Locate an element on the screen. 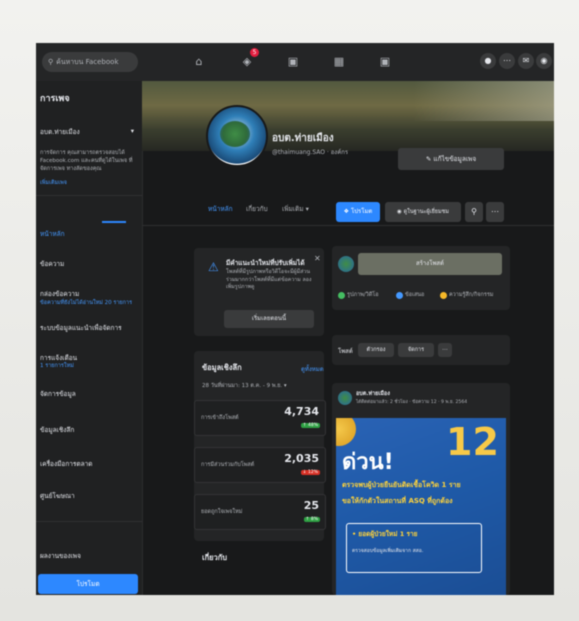 This screenshot has width=579, height=621. offer-icon is located at coordinates (399, 295).